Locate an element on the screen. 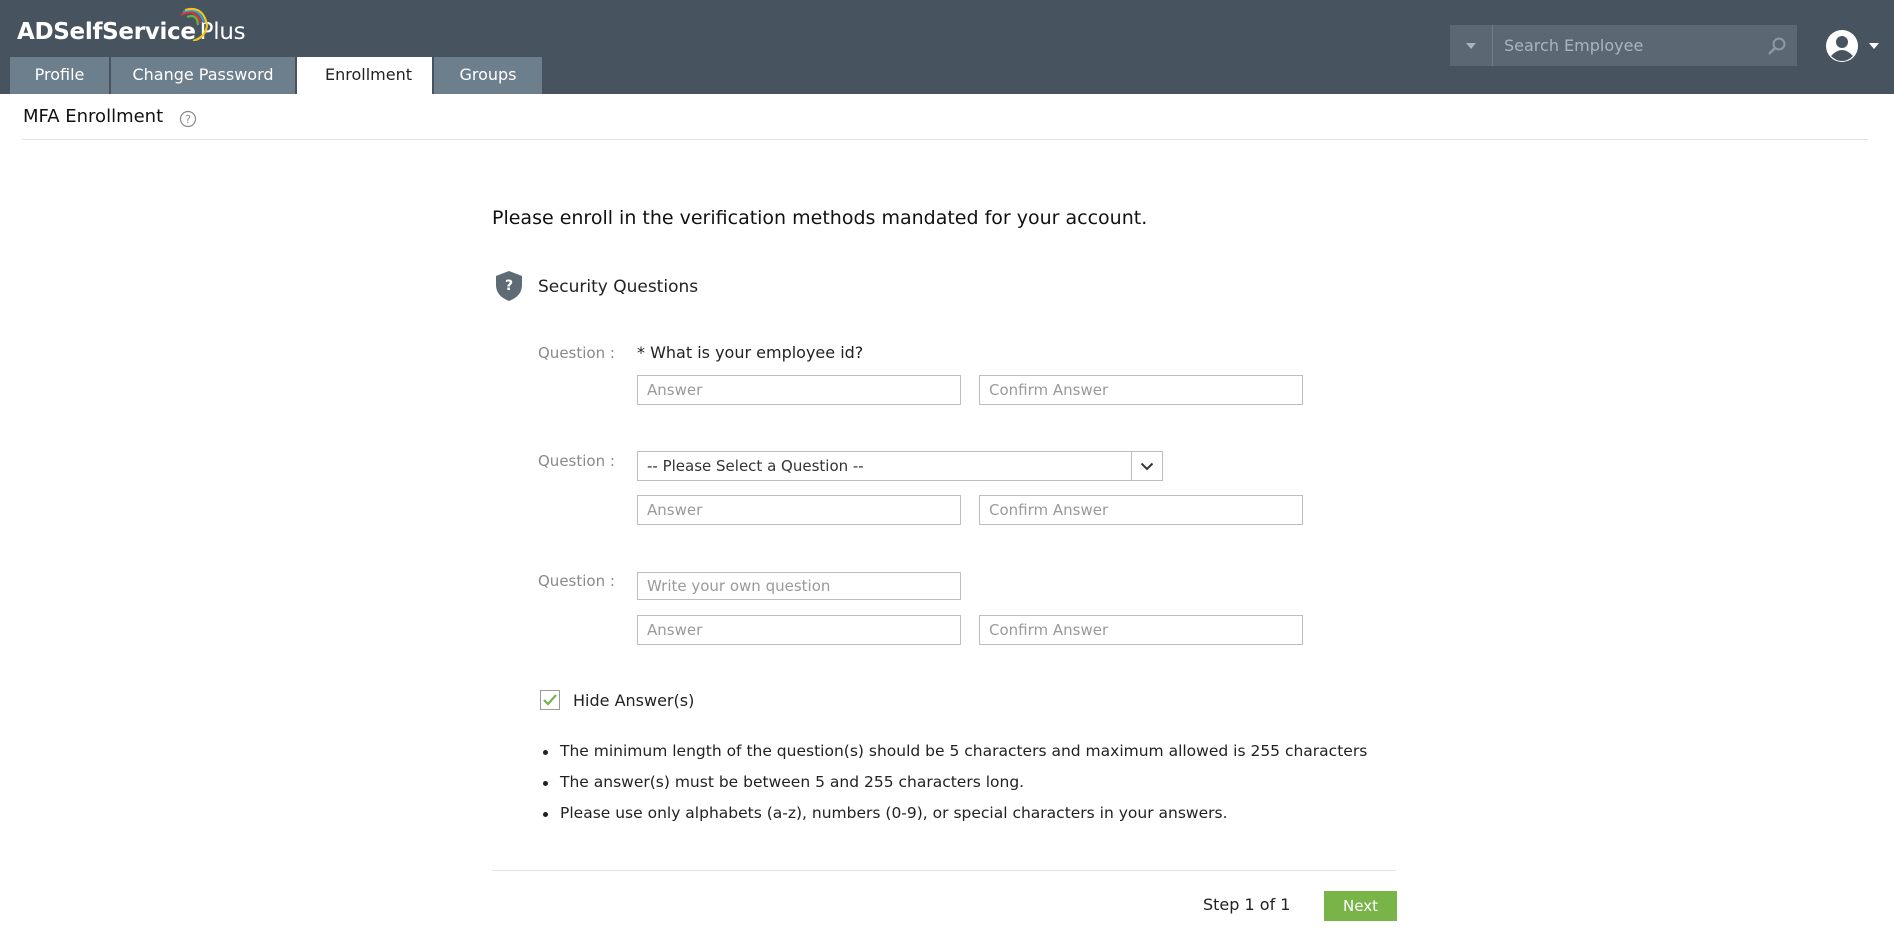  page-title: MFA Enrollment is located at coordinates (93, 116).